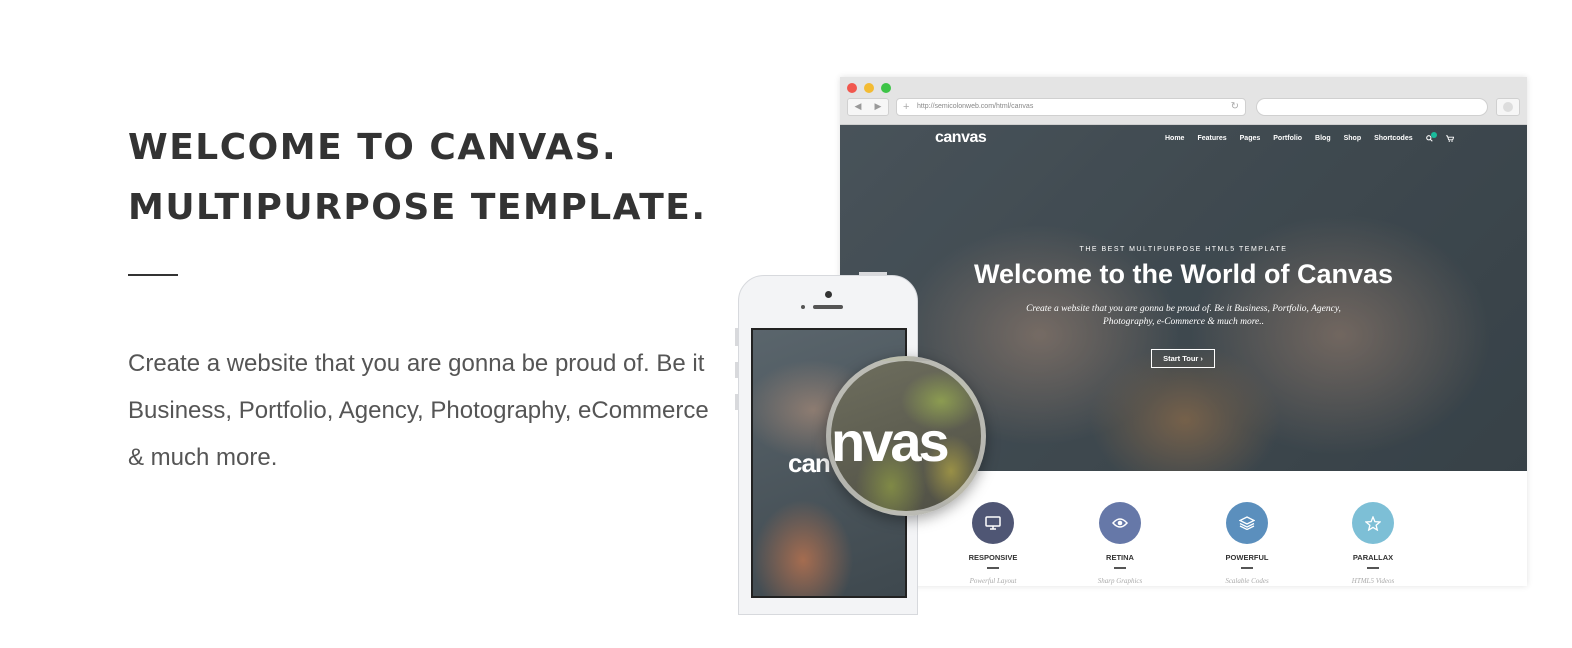  Describe the element at coordinates (993, 557) in the screenshot. I see `feature-title: RESPONSIVE` at that location.